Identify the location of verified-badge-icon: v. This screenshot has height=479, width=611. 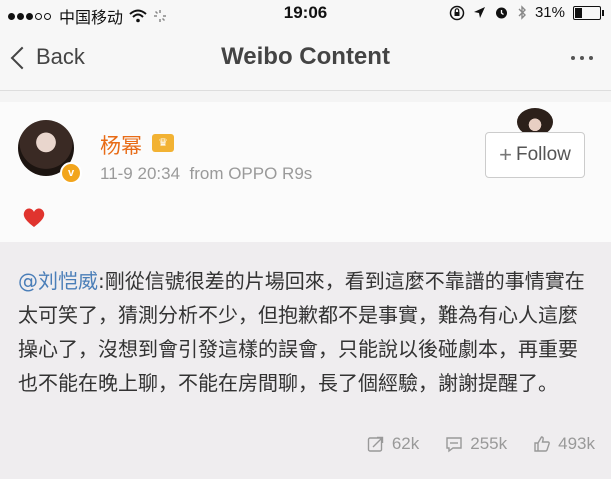
(71, 173).